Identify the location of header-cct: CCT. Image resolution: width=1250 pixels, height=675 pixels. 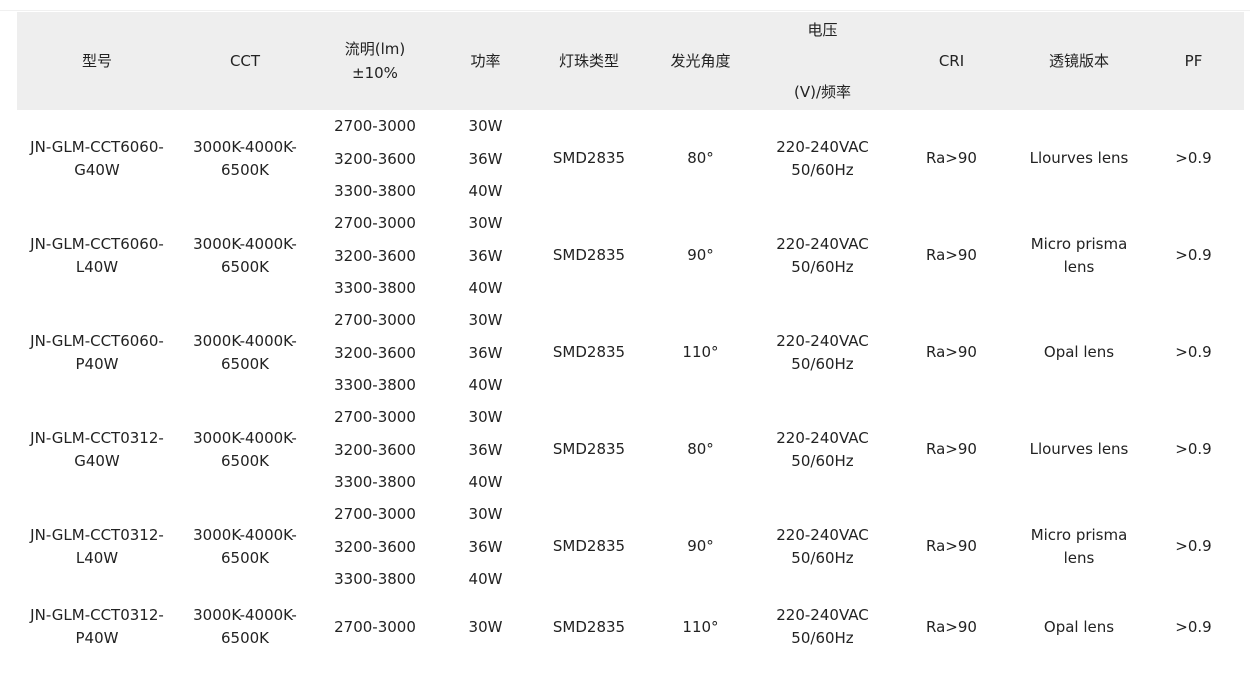
(245, 61).